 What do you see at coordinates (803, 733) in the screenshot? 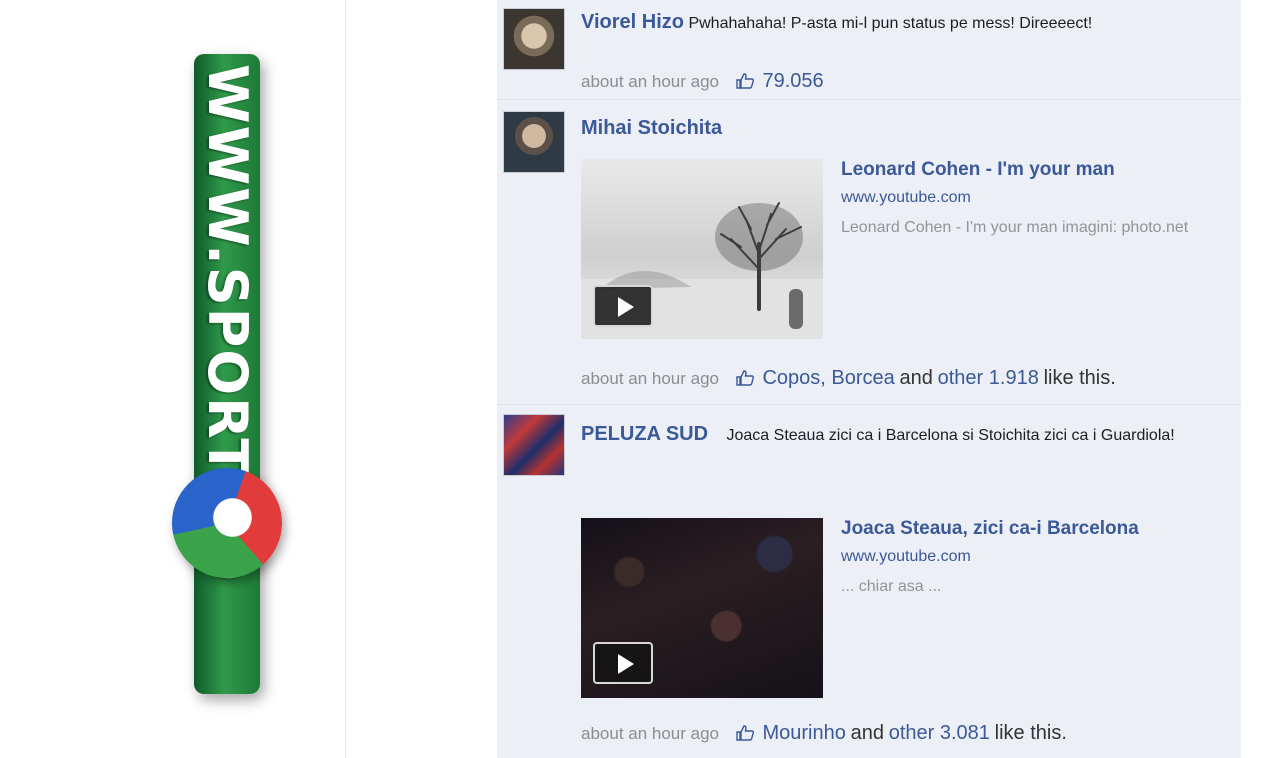
I see `likers: Mourinho` at bounding box center [803, 733].